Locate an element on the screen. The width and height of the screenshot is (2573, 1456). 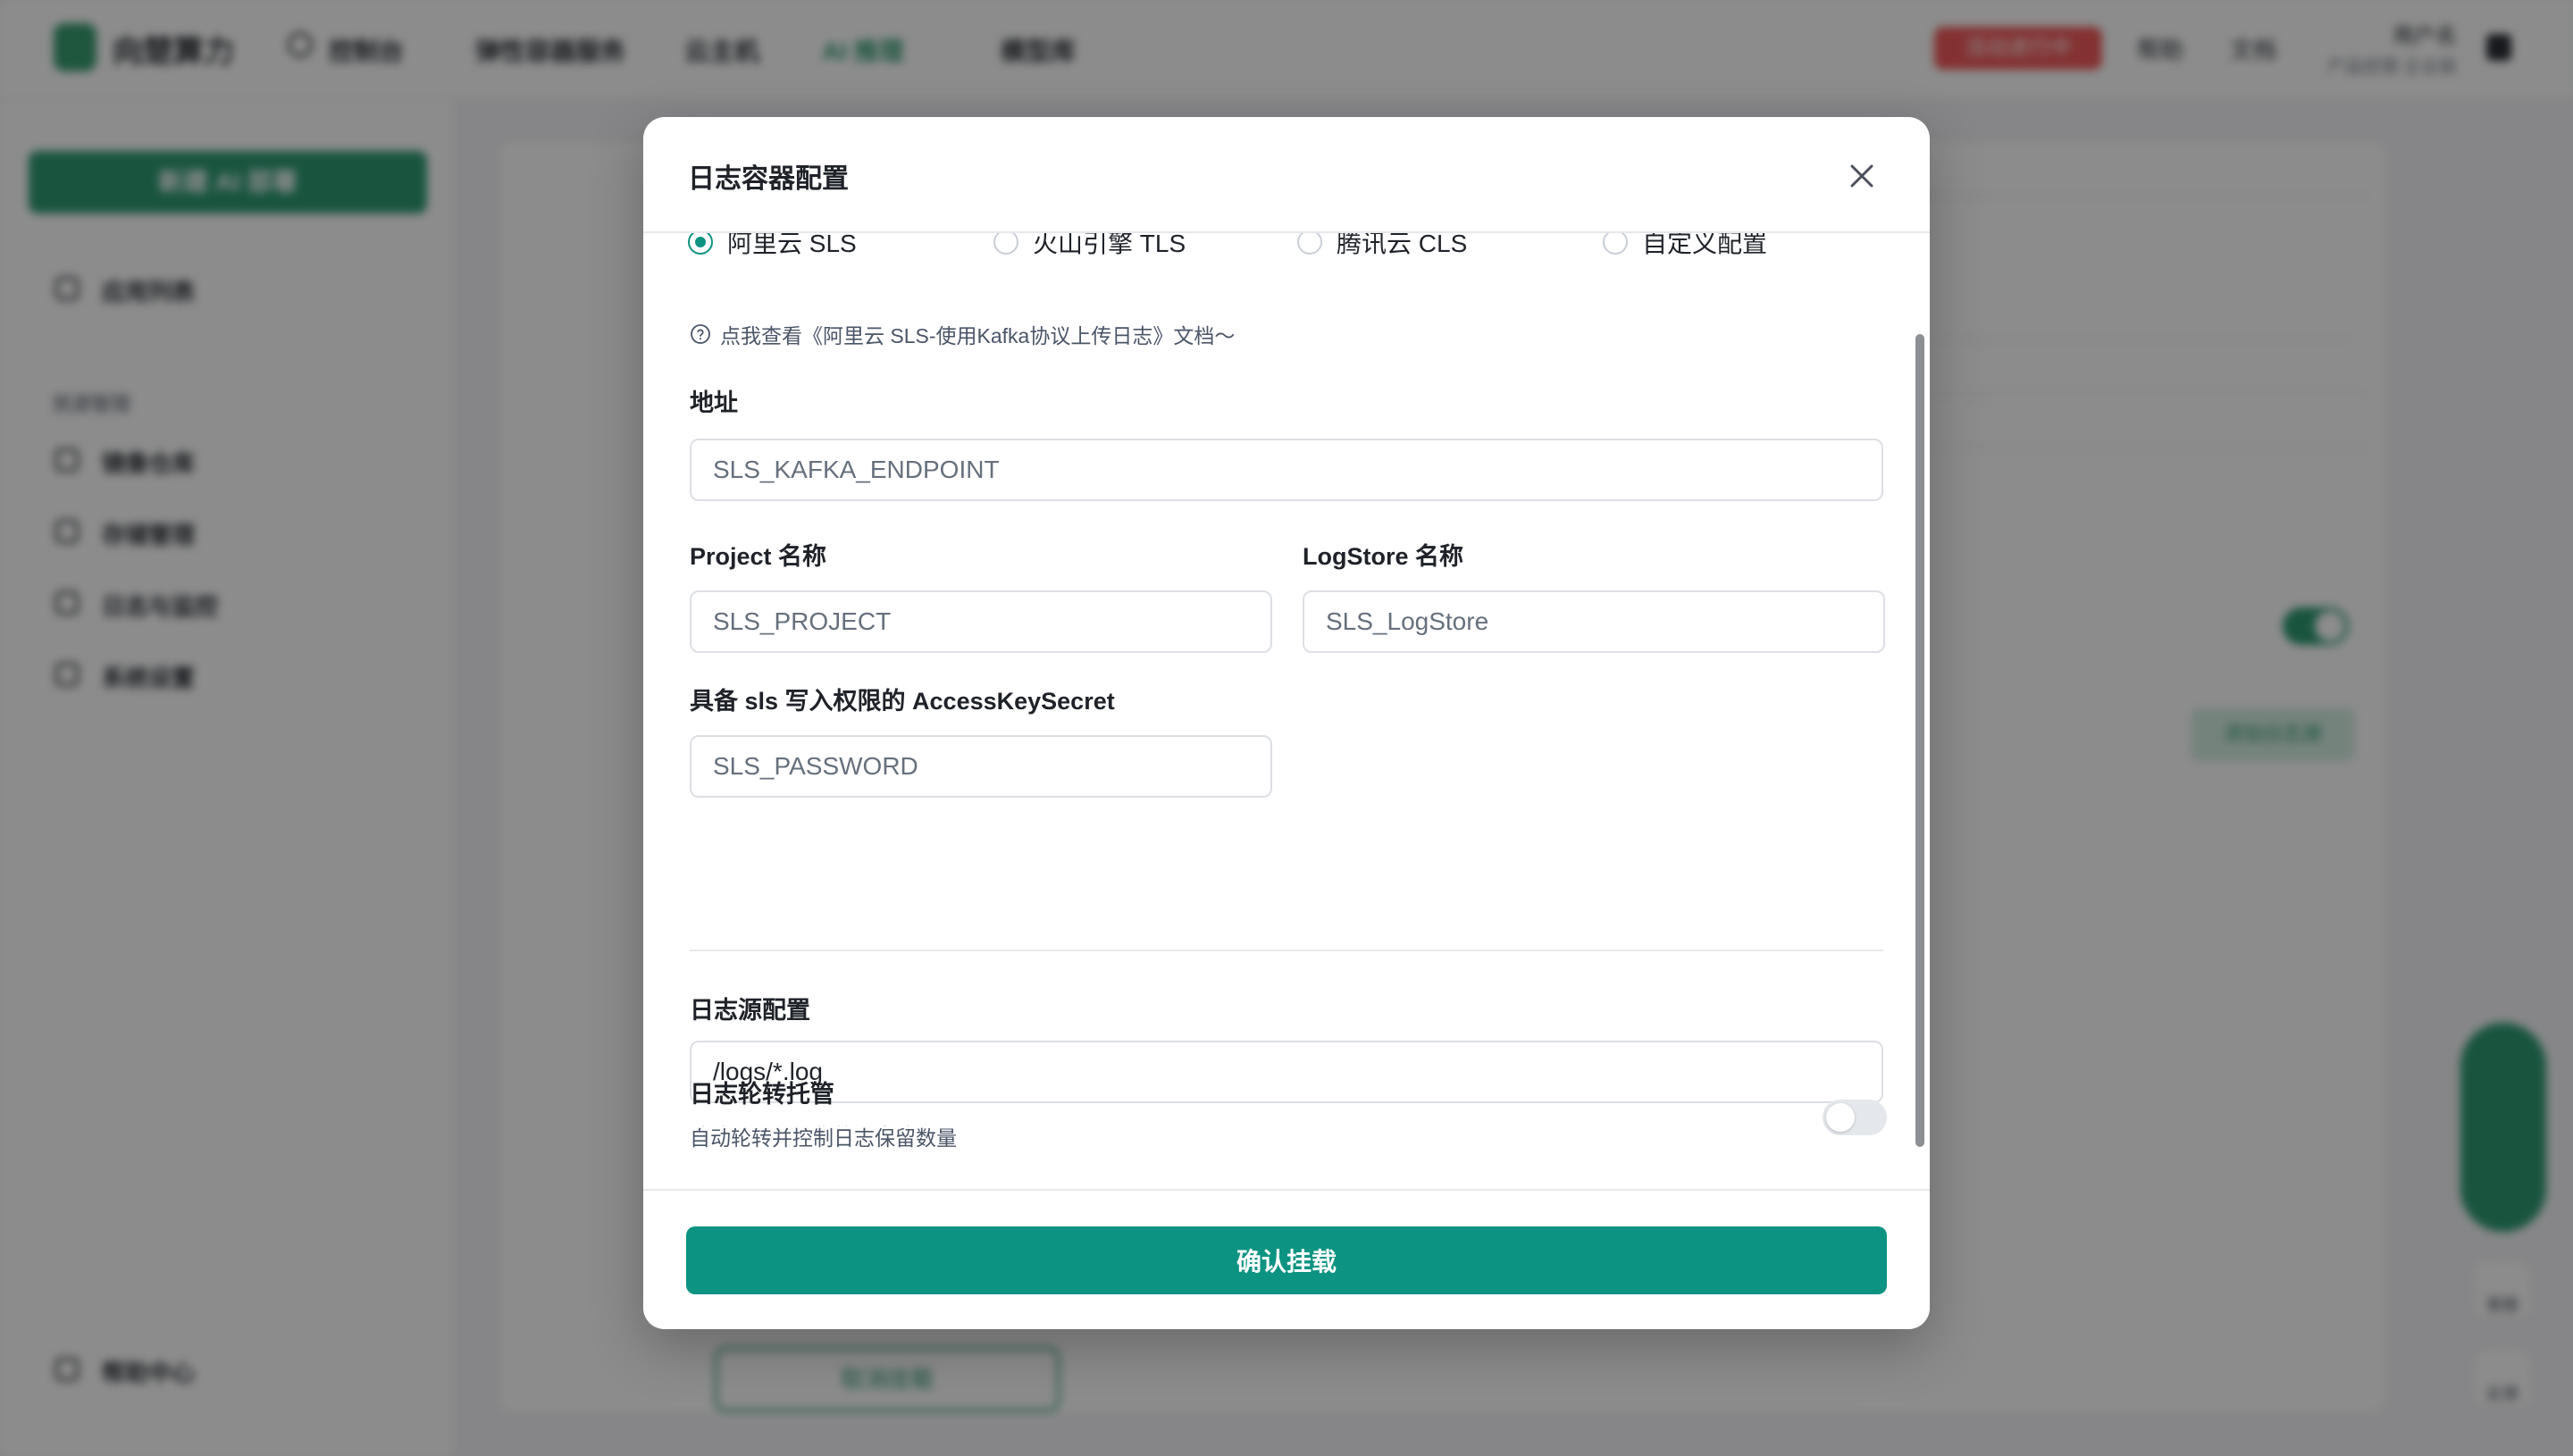
close-icon is located at coordinates (1862, 176).